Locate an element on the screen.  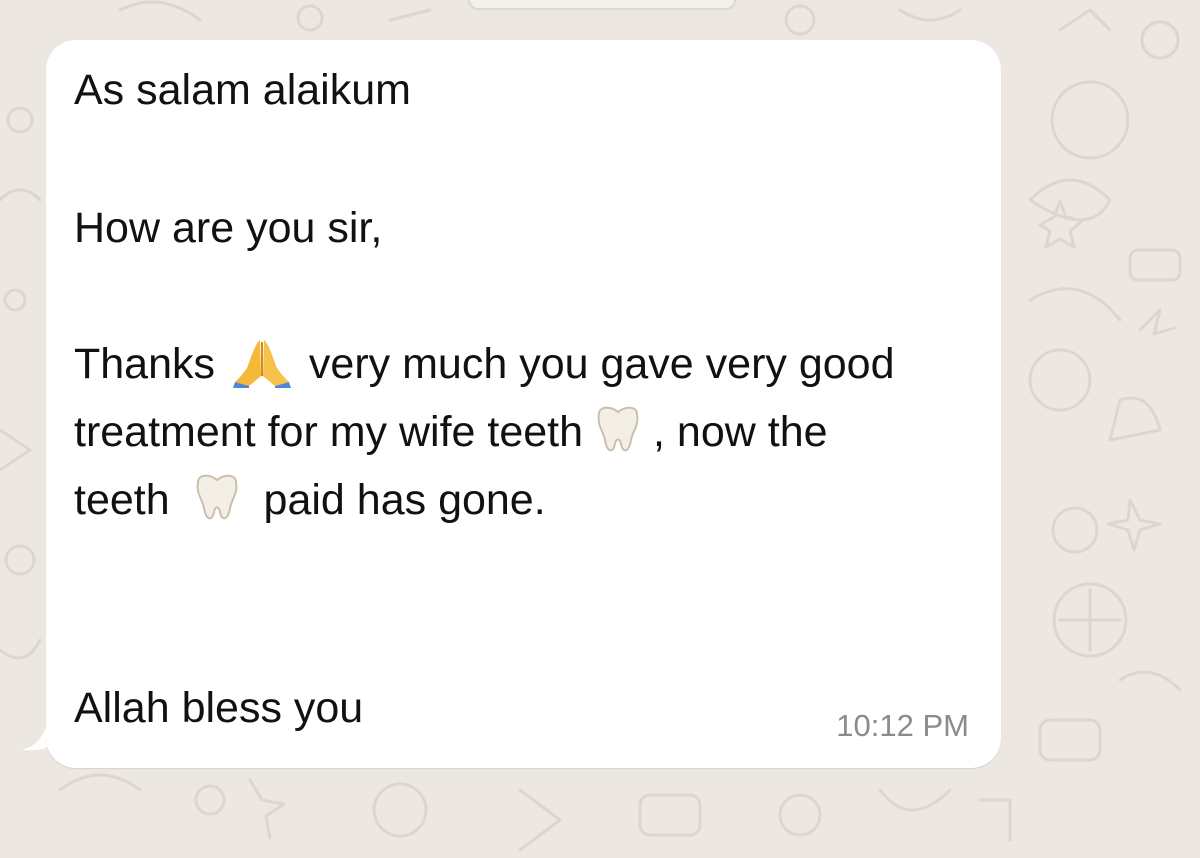
body-line1-start: Thanks is located at coordinates (145, 364).